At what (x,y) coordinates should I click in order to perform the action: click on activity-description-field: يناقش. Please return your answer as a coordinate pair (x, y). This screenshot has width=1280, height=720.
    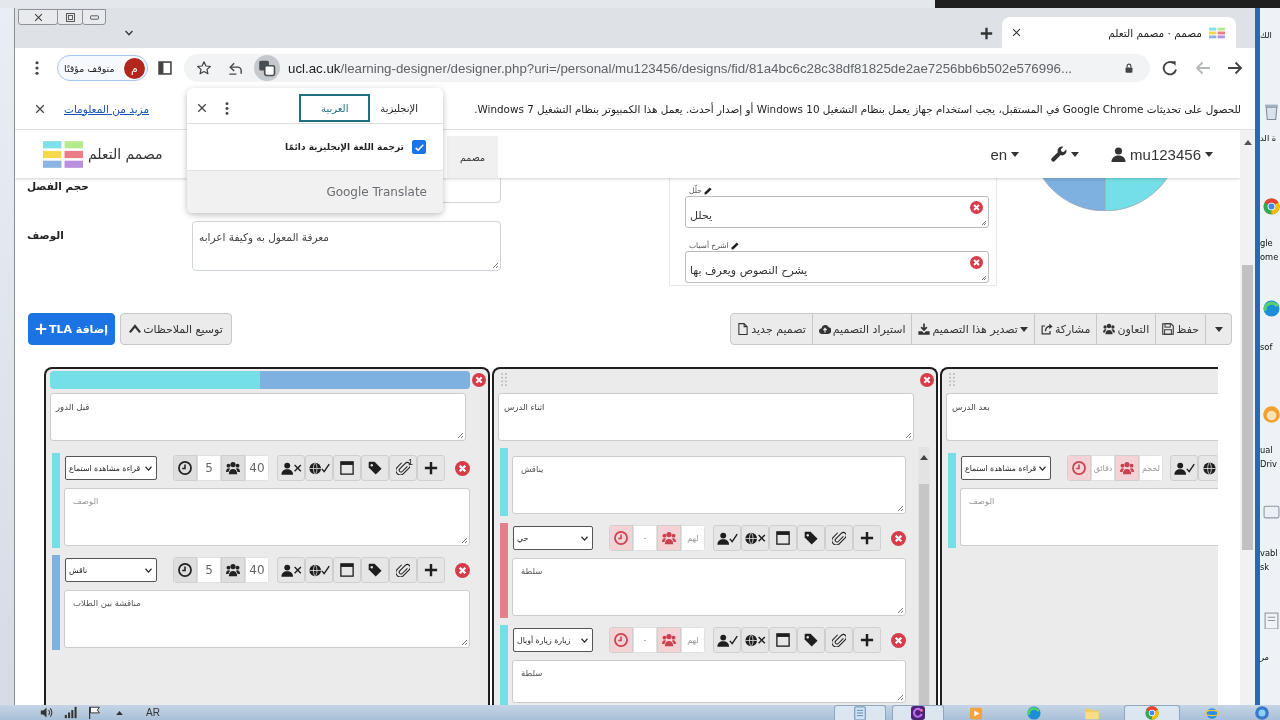
    Looking at the image, I should click on (709, 485).